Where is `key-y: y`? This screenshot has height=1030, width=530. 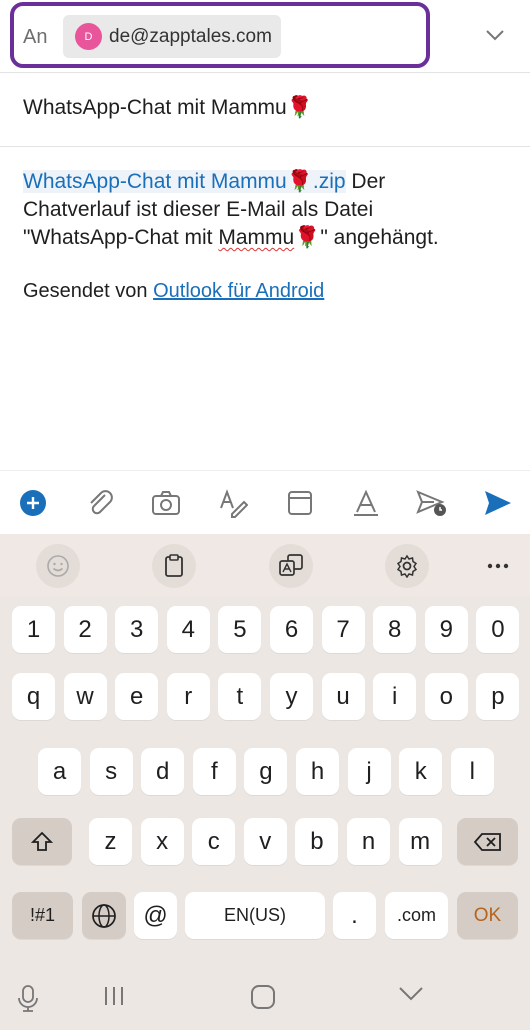
key-y: y is located at coordinates (291, 696).